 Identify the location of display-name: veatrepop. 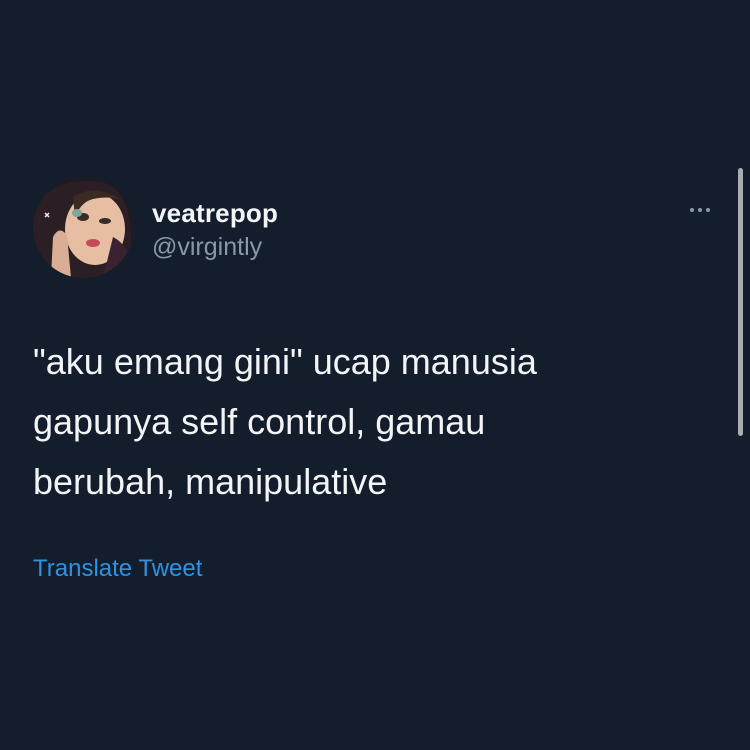
(215, 213).